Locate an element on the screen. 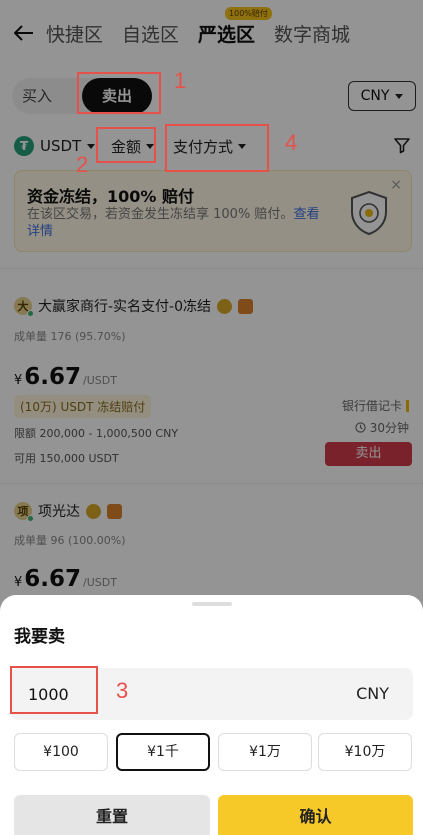 The width and height of the screenshot is (423, 835). confirm-button: 确认 is located at coordinates (315, 815).